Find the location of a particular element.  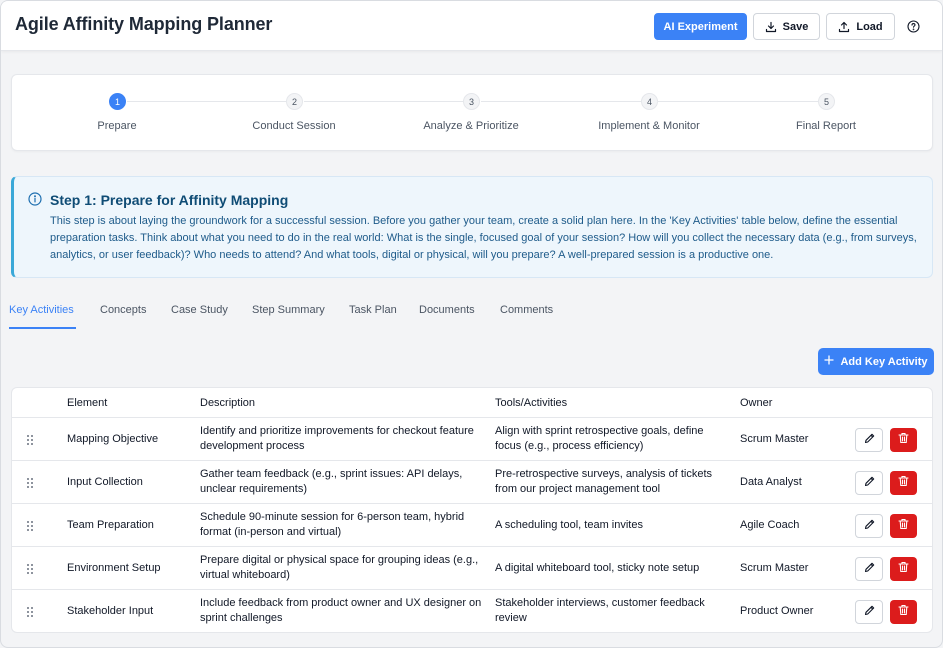

cell-owner: Agile Coach is located at coordinates (770, 525).